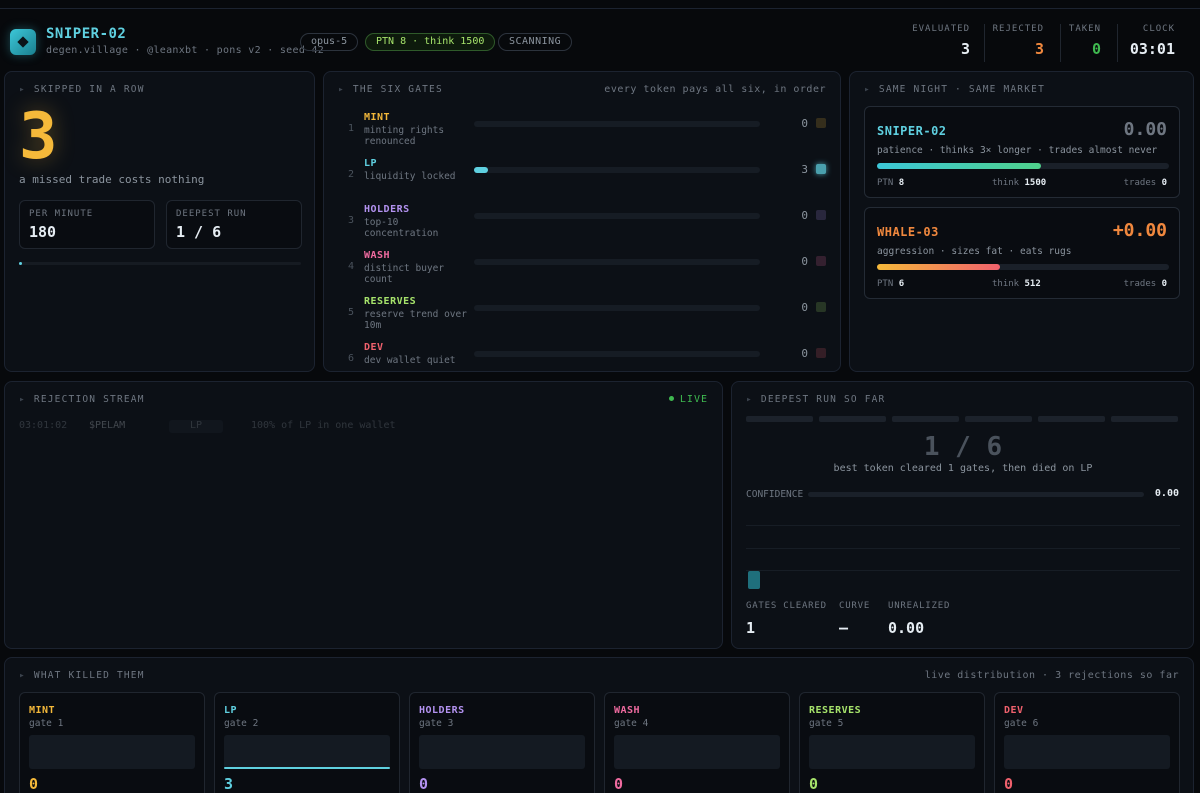 The height and width of the screenshot is (793, 1200). What do you see at coordinates (583, 272) in the screenshot?
I see `gate-row-wash: 4 WASH distinct buyer count 0` at bounding box center [583, 272].